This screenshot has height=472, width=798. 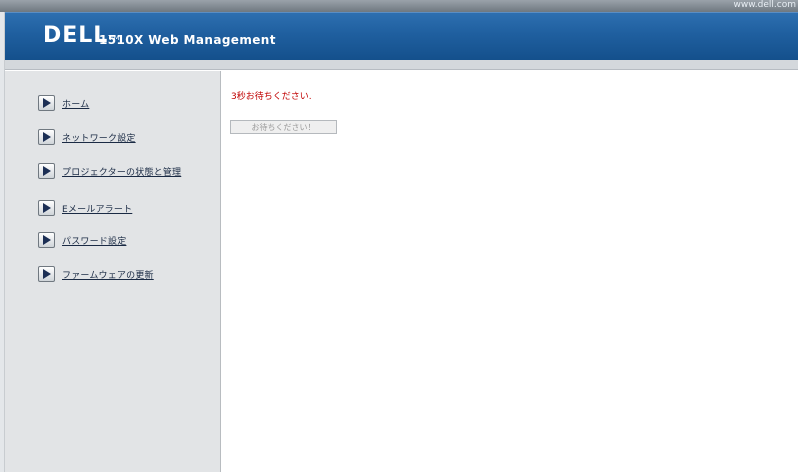 I want to click on header-banner: DELLTM 1510X Web Management, so click(x=401, y=36).